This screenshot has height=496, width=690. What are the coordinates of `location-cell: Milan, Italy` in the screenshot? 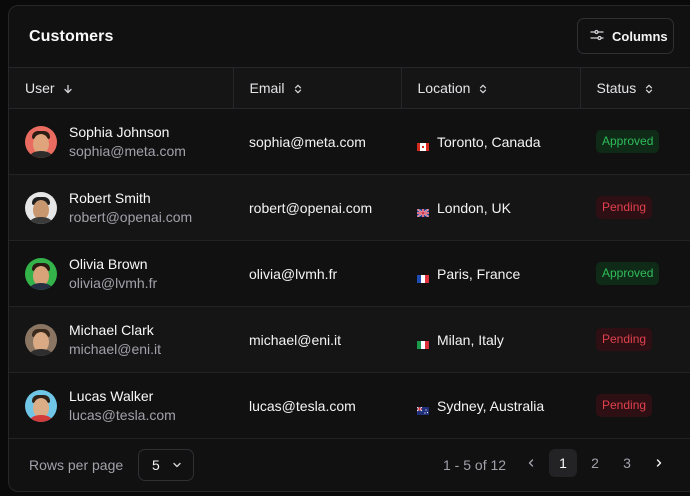 It's located at (490, 340).